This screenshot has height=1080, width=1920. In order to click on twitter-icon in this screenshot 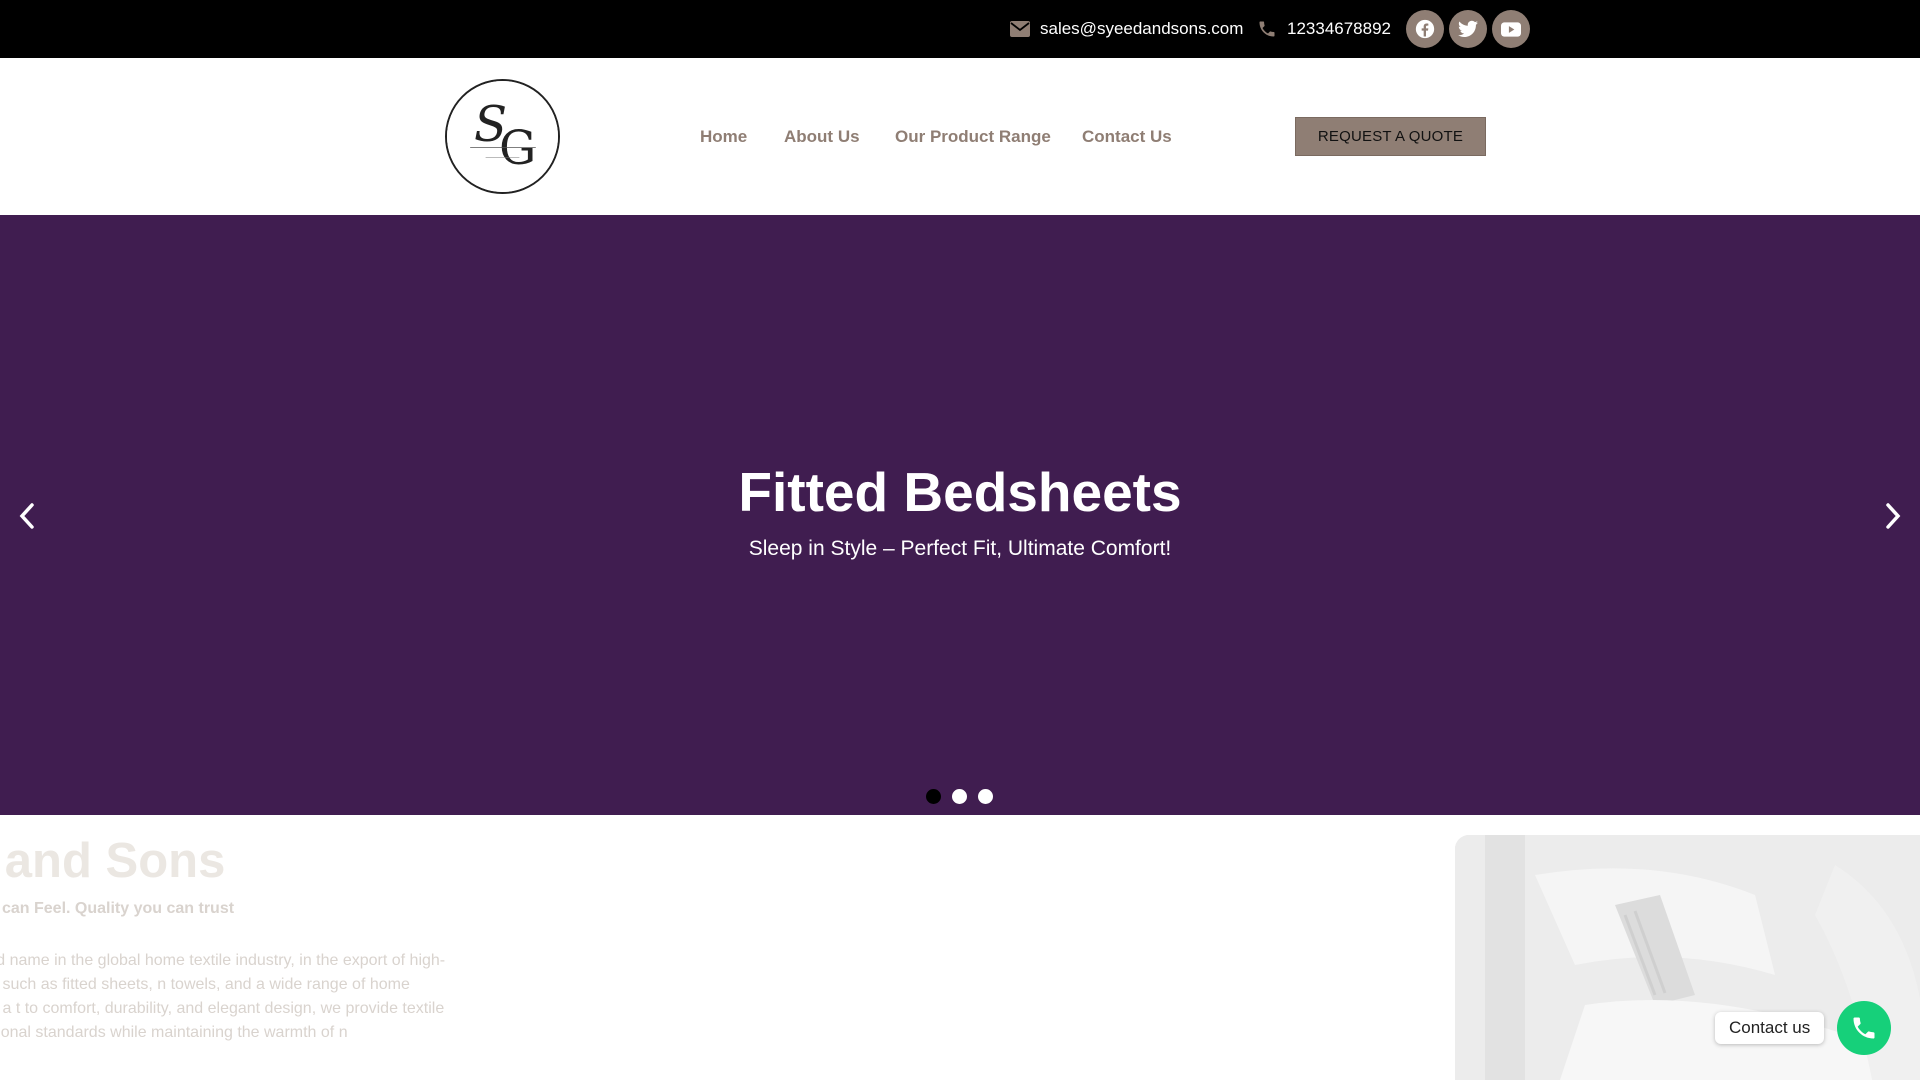, I will do `click(1468, 28)`.